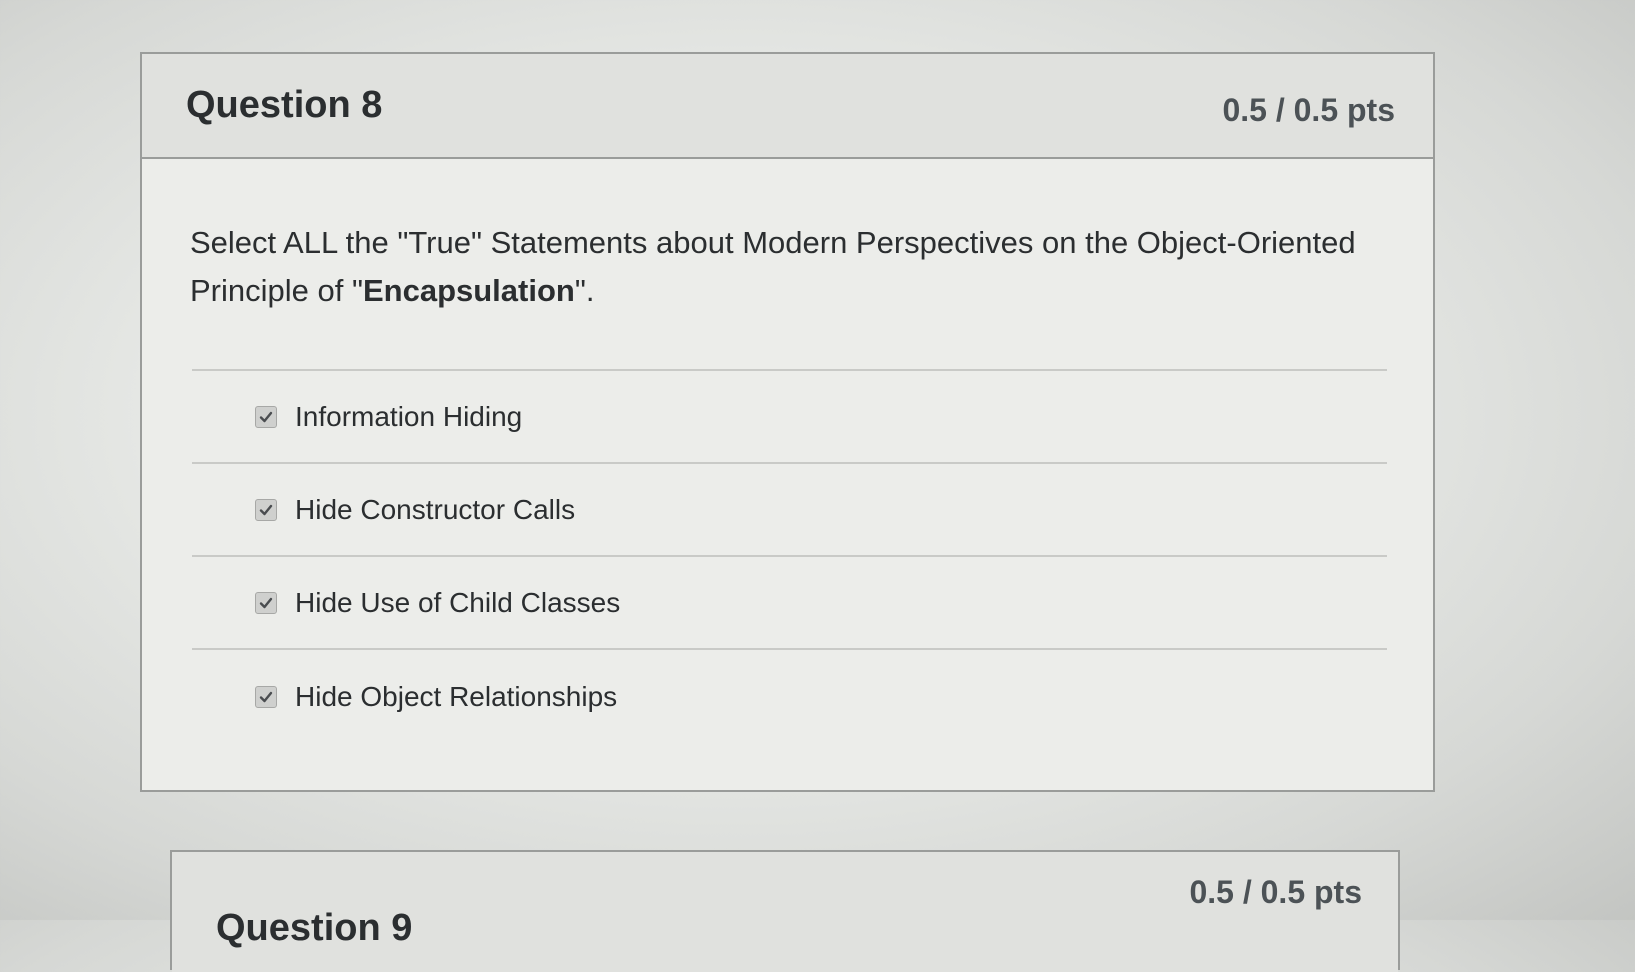  I want to click on question-prompt-keyword: Encapsulation, so click(468, 290).